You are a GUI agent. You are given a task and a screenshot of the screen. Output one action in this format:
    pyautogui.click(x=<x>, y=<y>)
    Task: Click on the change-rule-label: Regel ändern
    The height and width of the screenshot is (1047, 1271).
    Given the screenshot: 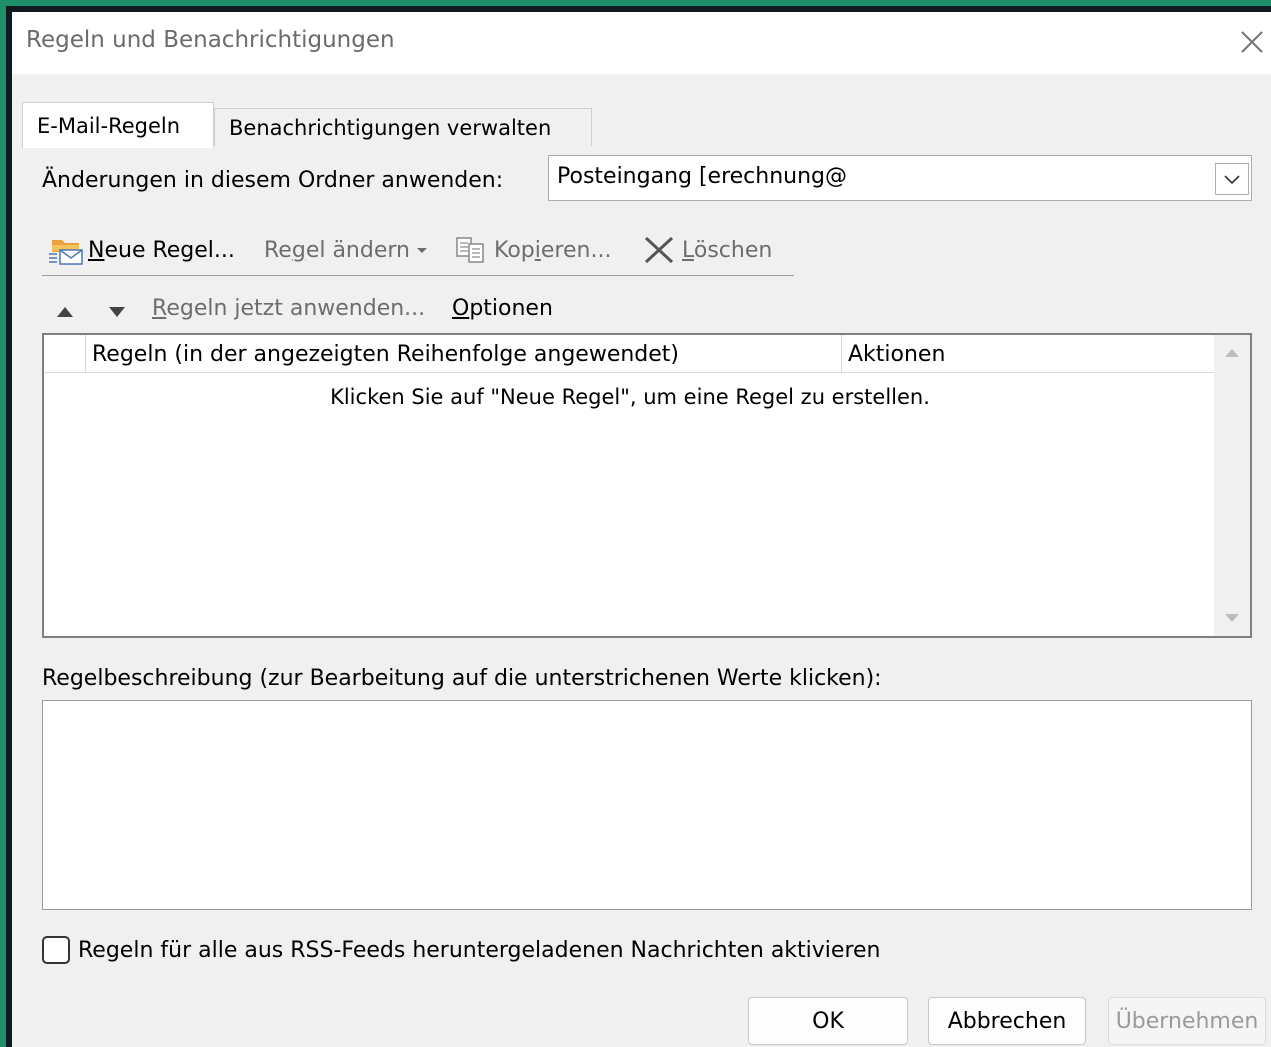 What is the action you would take?
    pyautogui.click(x=337, y=250)
    